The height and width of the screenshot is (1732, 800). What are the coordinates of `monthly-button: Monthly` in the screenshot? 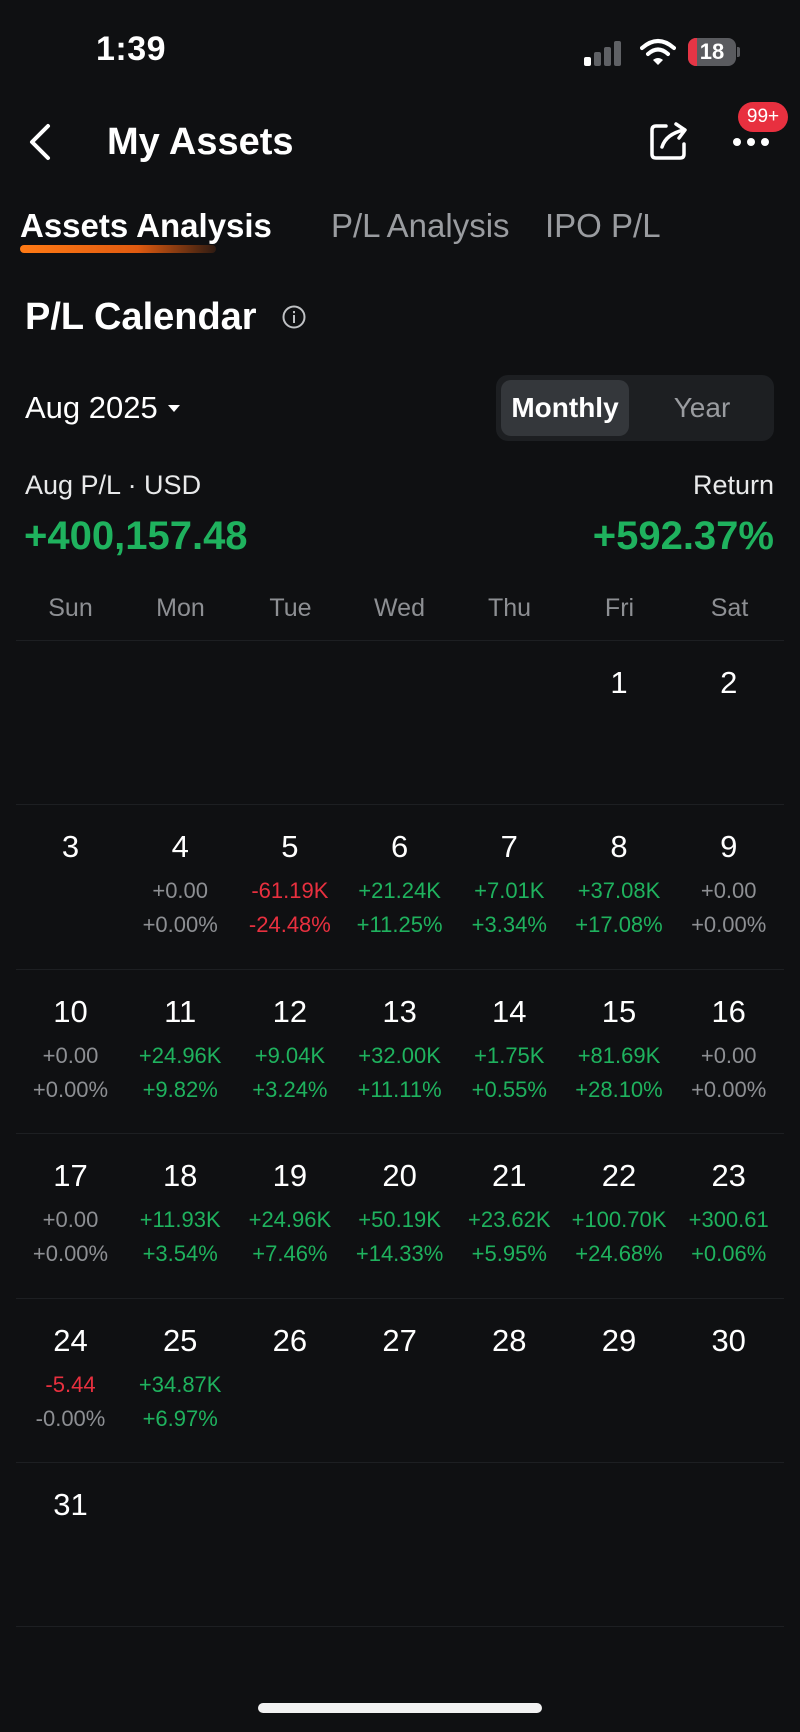 It's located at (565, 408).